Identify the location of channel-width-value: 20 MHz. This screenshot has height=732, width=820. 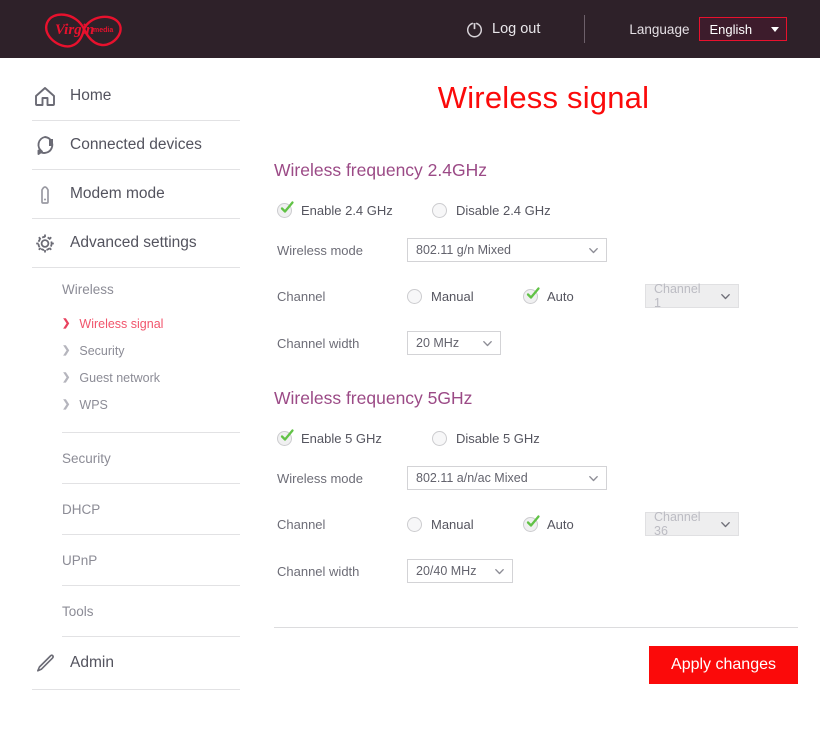
(438, 343).